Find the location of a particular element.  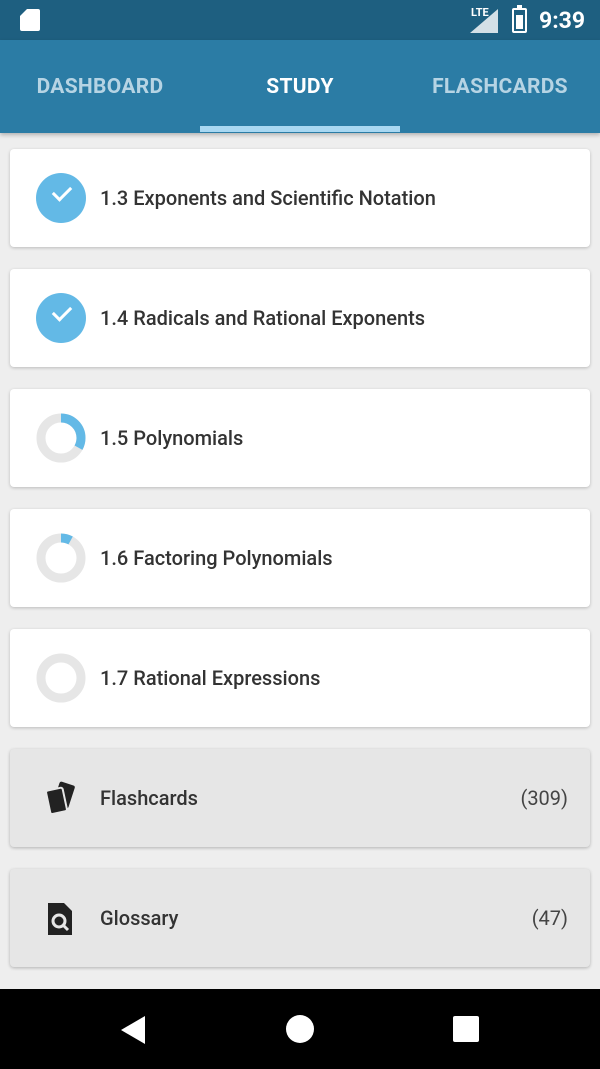

sim-card-icon is located at coordinates (30, 20).